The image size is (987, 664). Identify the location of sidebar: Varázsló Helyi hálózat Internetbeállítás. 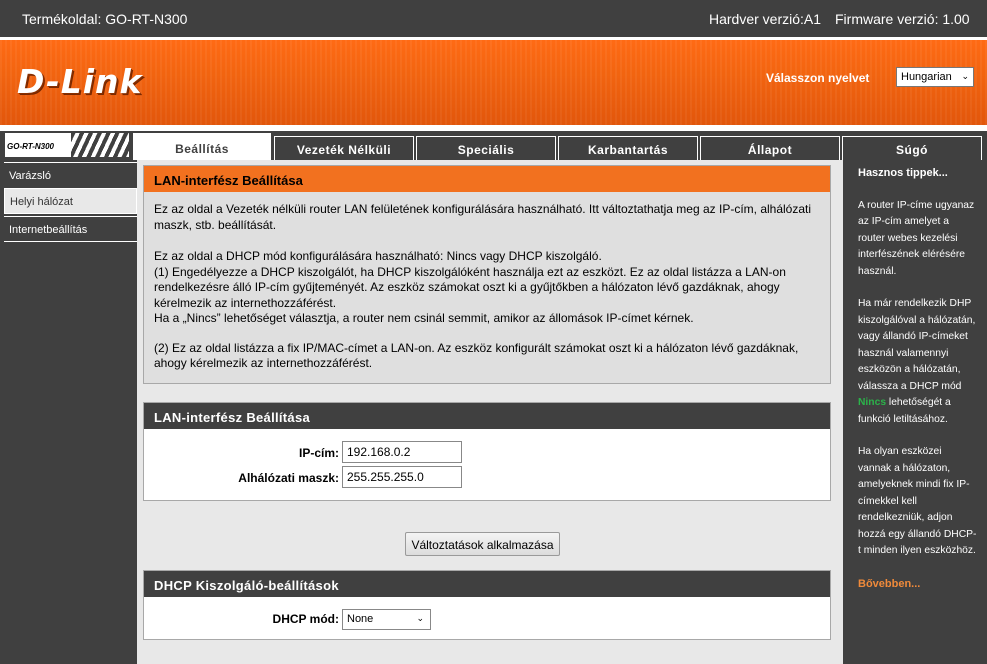
(70, 412).